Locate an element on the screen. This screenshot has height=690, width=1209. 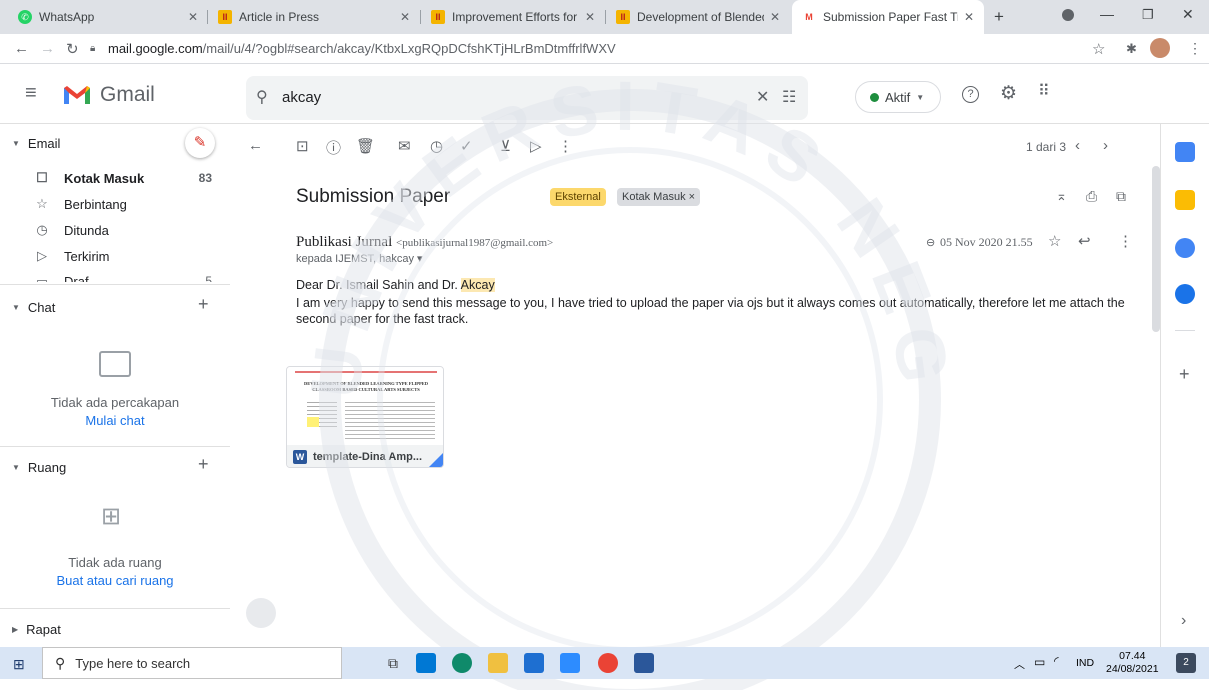
add-room-icon: + is located at coordinates (203, 464).